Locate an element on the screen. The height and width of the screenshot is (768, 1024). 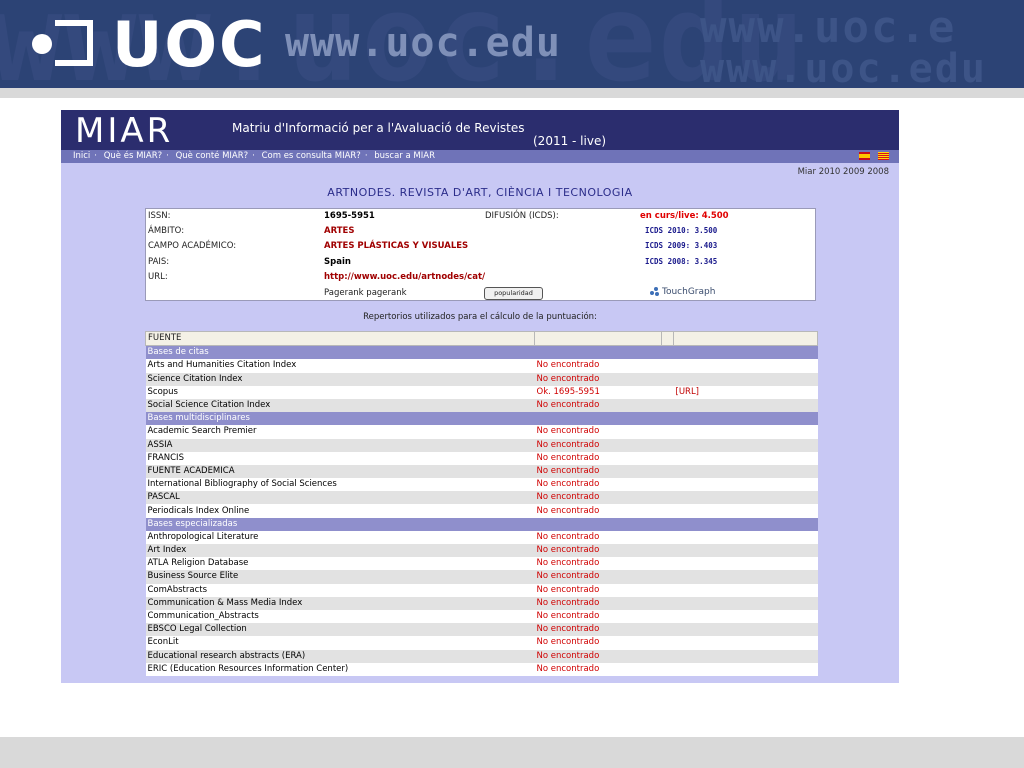
table-row: Anthropological Literature No encontrado is located at coordinates (481, 537).